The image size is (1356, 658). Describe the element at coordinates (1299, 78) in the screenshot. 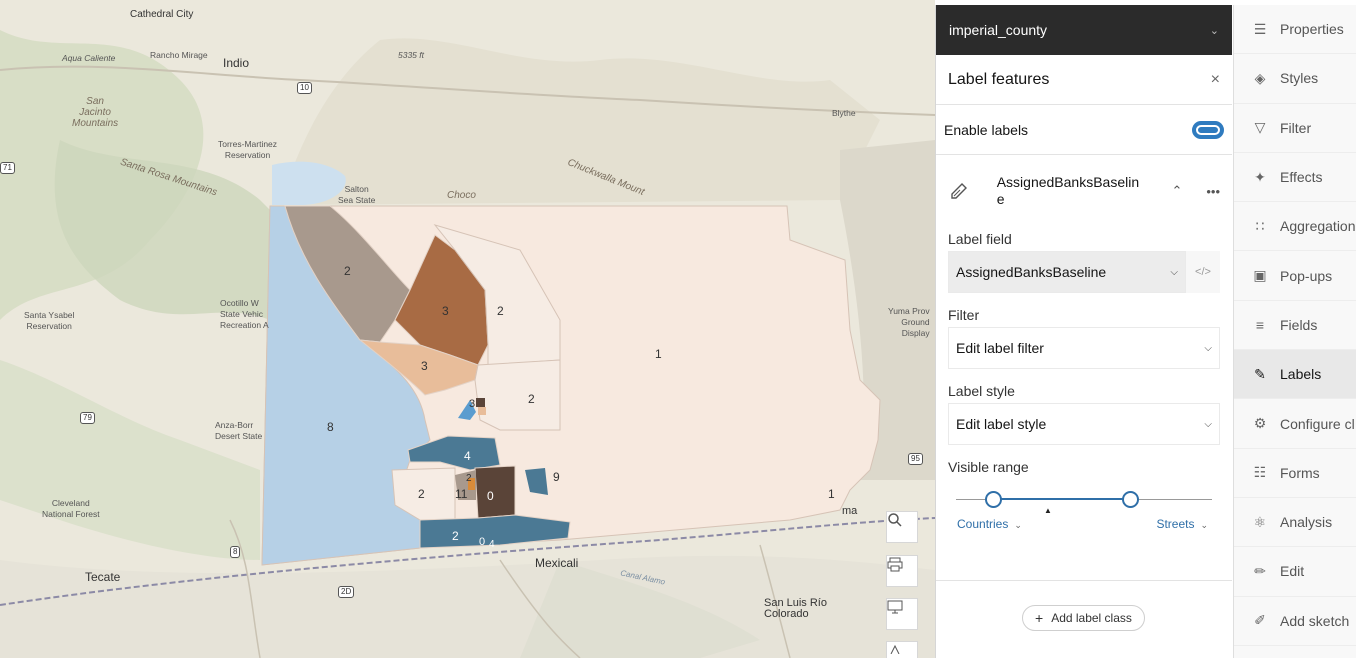

I see `toolbar-item-label: Styles` at that location.